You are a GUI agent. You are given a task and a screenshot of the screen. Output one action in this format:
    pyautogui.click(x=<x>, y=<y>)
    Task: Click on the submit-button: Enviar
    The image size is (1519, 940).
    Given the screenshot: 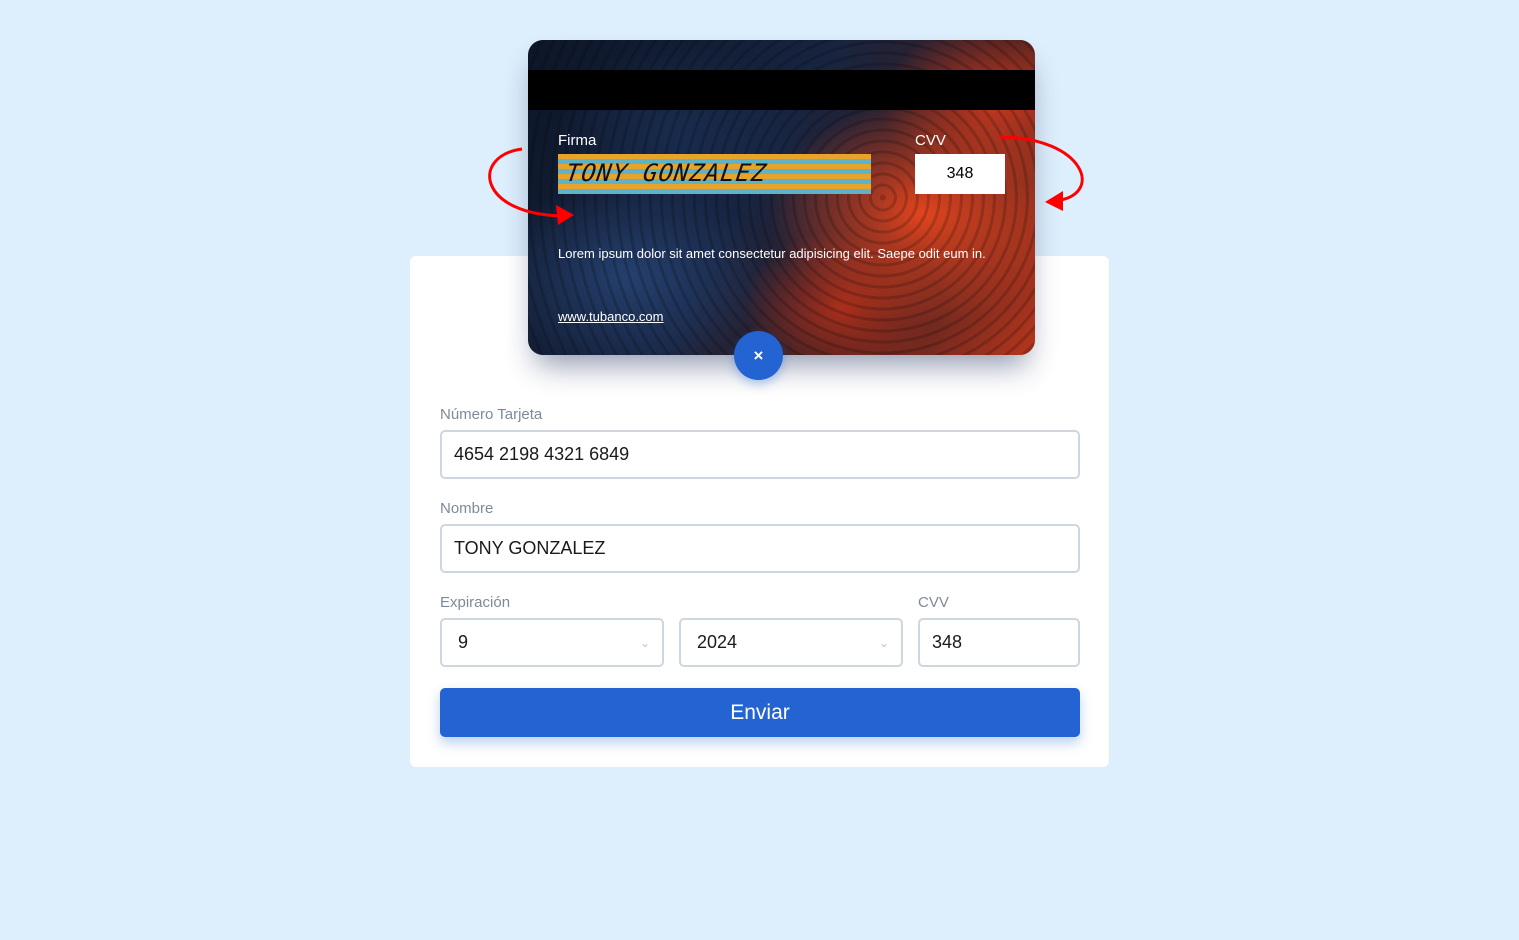 What is the action you would take?
    pyautogui.click(x=760, y=712)
    